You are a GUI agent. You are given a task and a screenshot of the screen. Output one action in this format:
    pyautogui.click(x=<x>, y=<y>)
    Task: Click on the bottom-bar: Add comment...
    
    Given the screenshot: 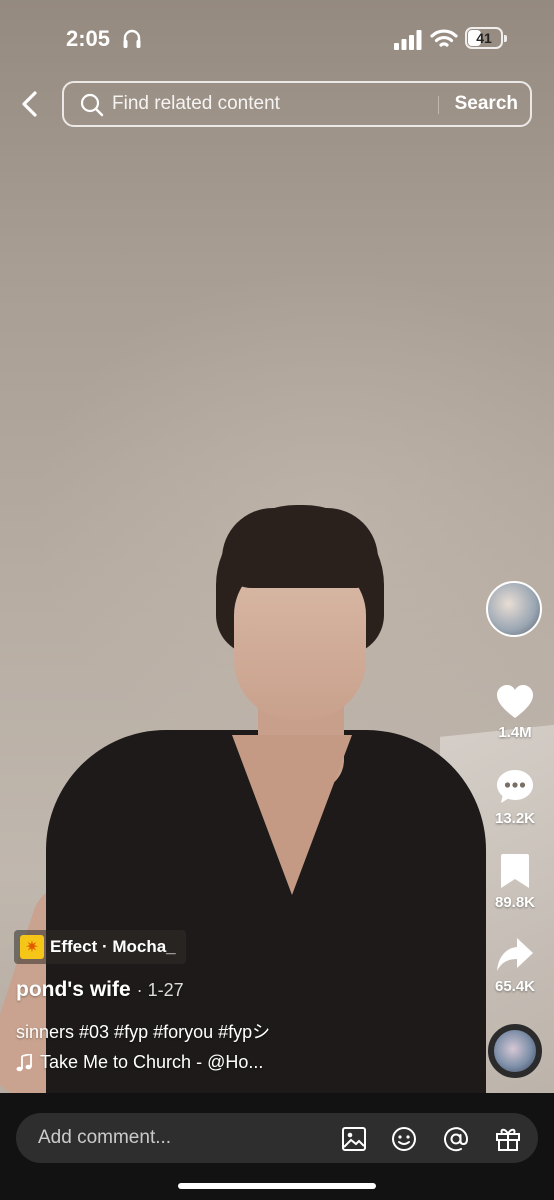 What is the action you would take?
    pyautogui.click(x=277, y=1146)
    